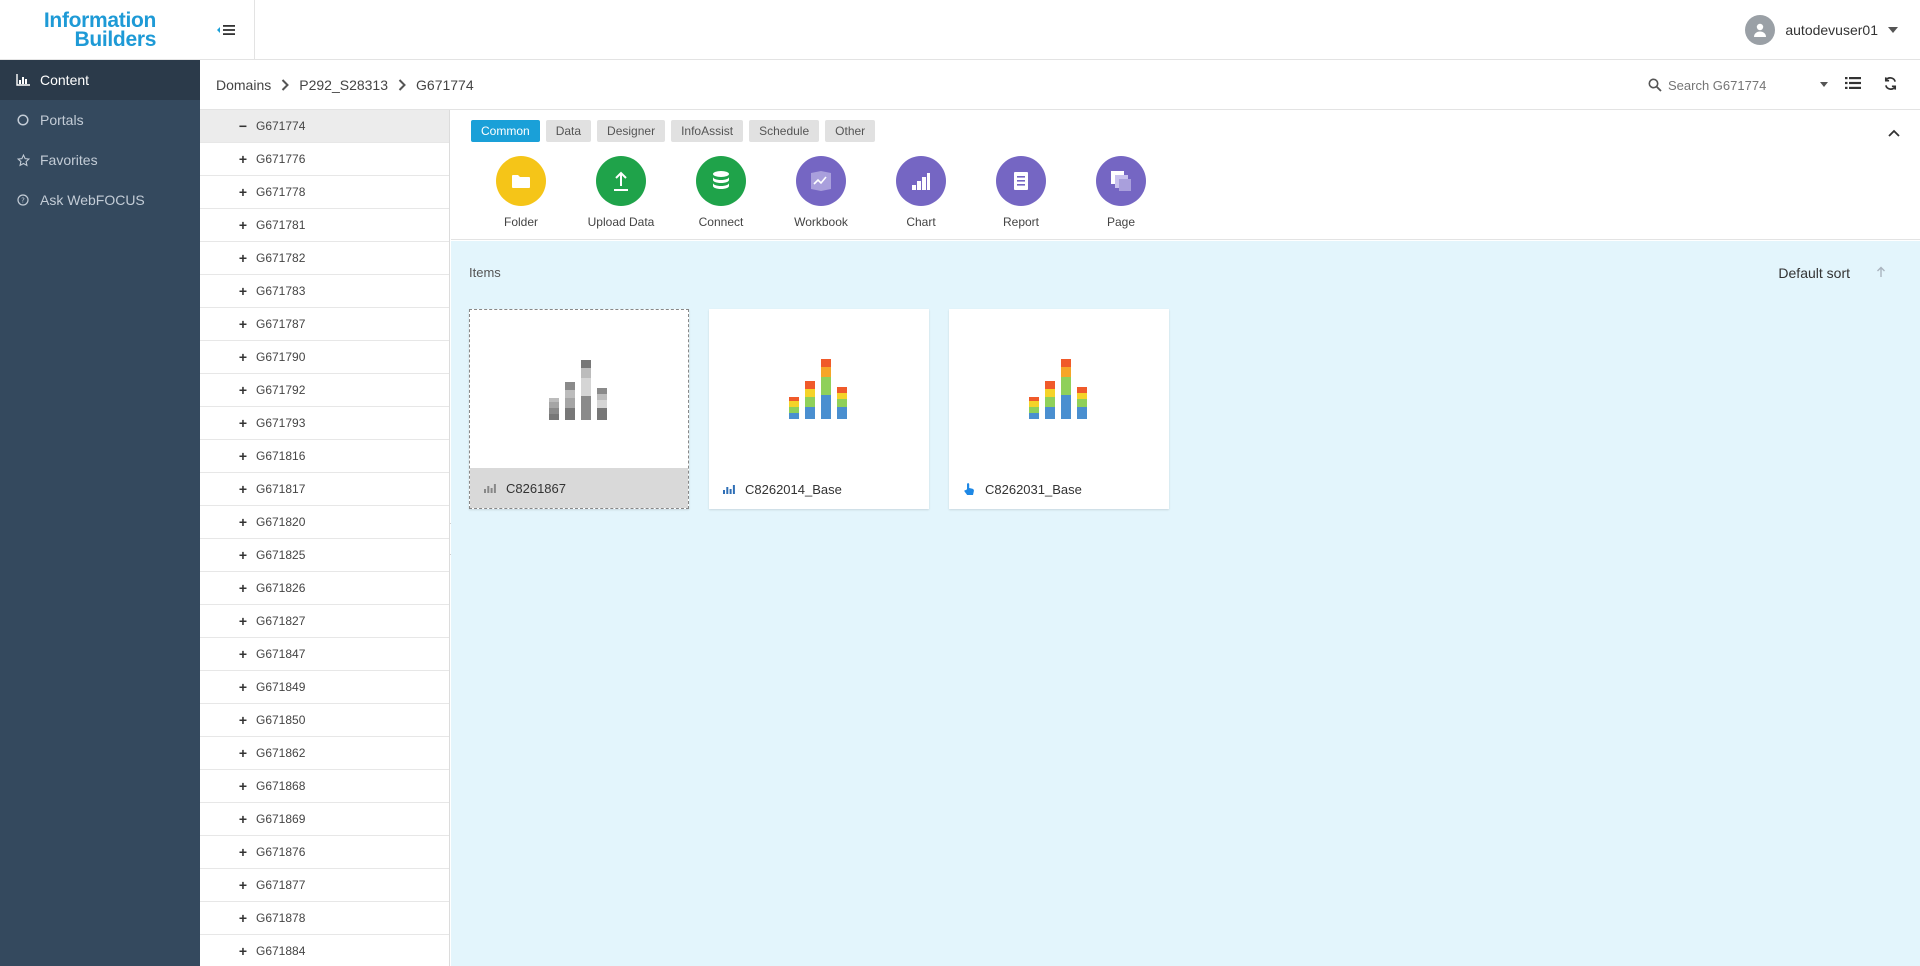  Describe the element at coordinates (324, 786) in the screenshot. I see `tree-item: + G671868` at that location.